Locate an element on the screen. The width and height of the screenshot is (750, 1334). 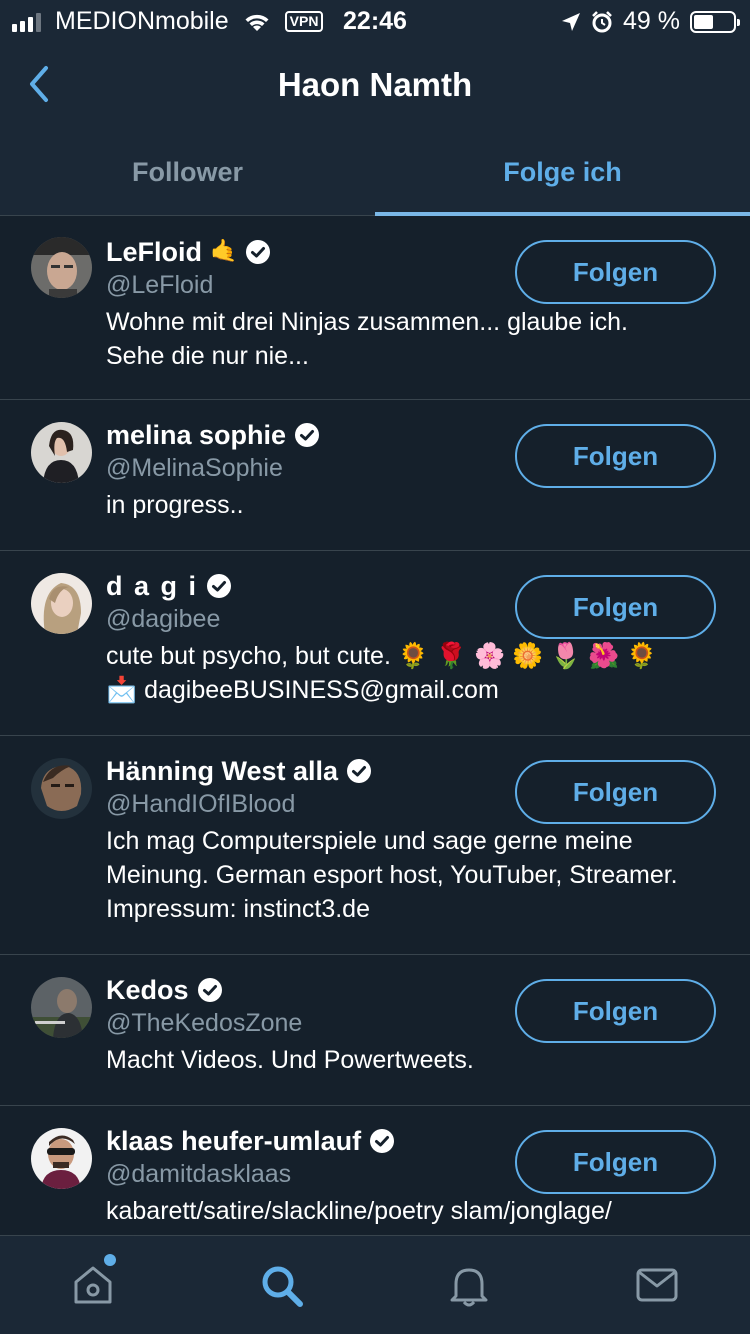
search-icon is located at coordinates (281, 1285).